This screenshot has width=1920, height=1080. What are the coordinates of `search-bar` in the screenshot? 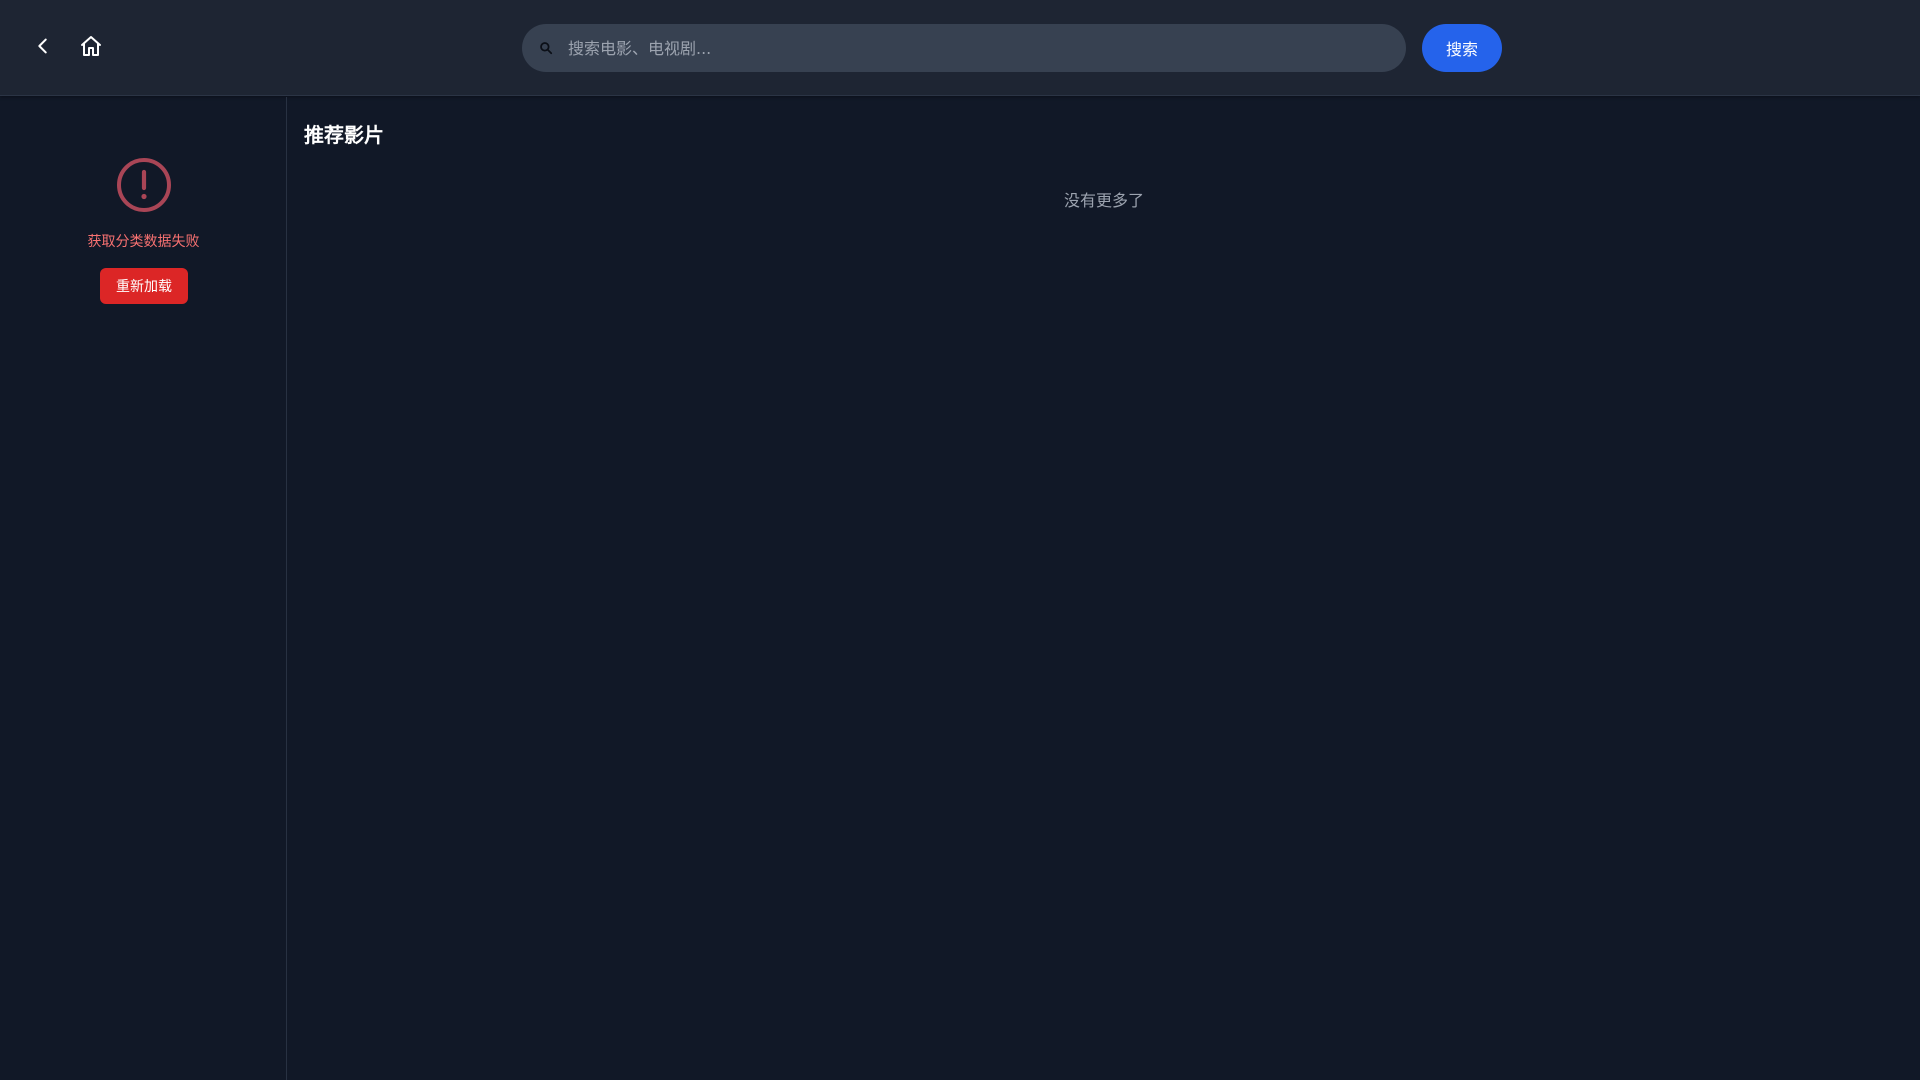 It's located at (964, 48).